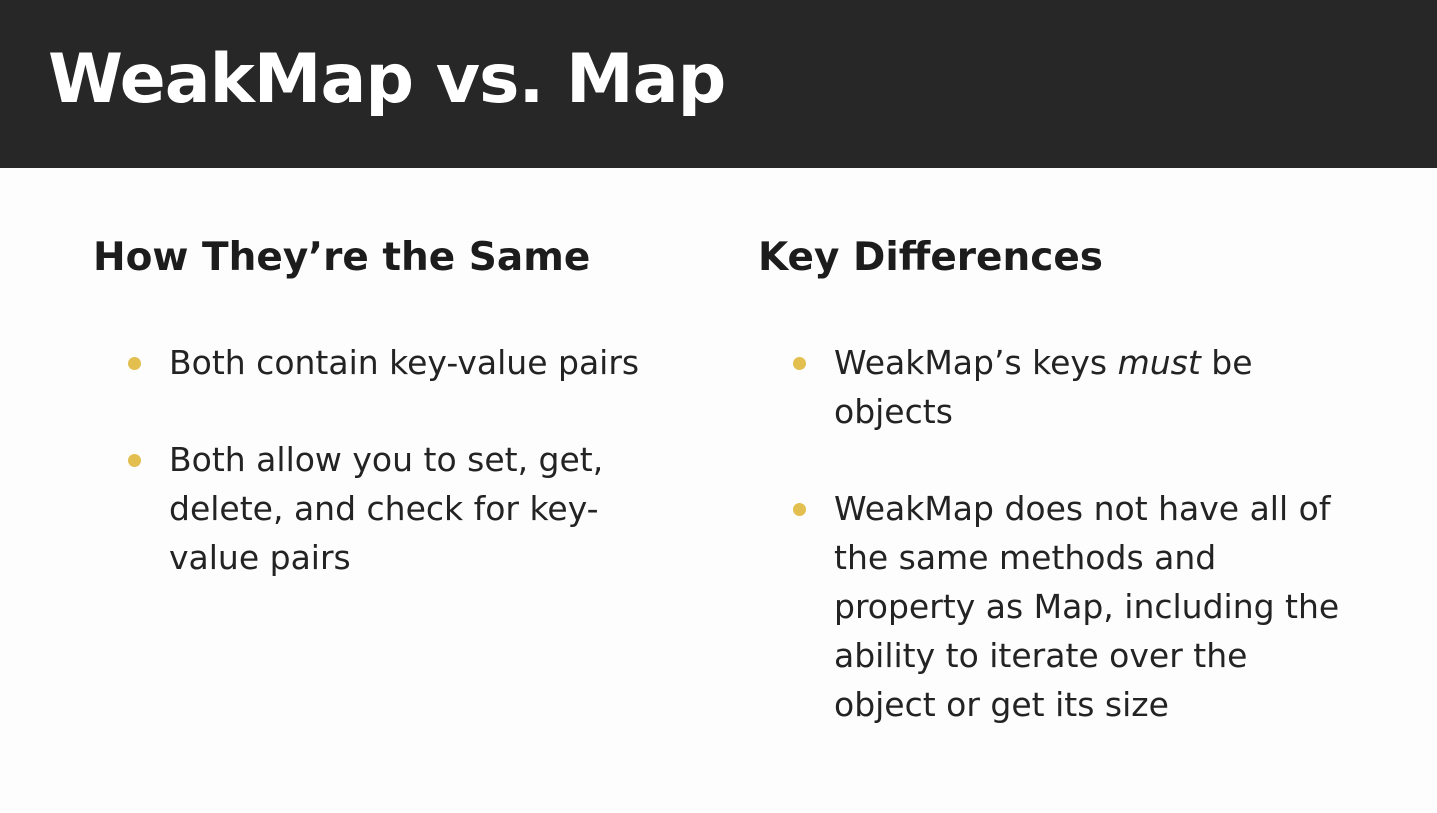 The height and width of the screenshot is (813, 1437). What do you see at coordinates (342, 257) in the screenshot?
I see `same-heading: How They’re the Same` at bounding box center [342, 257].